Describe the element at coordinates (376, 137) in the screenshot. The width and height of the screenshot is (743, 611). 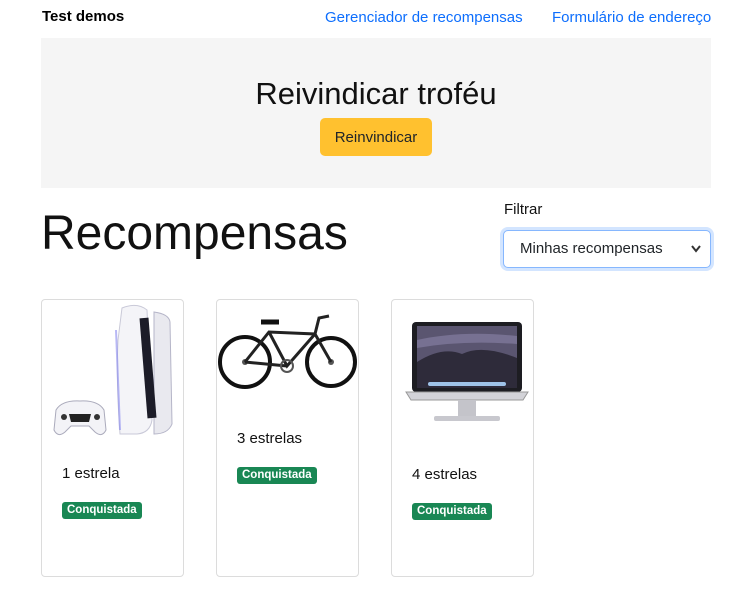
I see `claim-button: Reinvindicar` at that location.